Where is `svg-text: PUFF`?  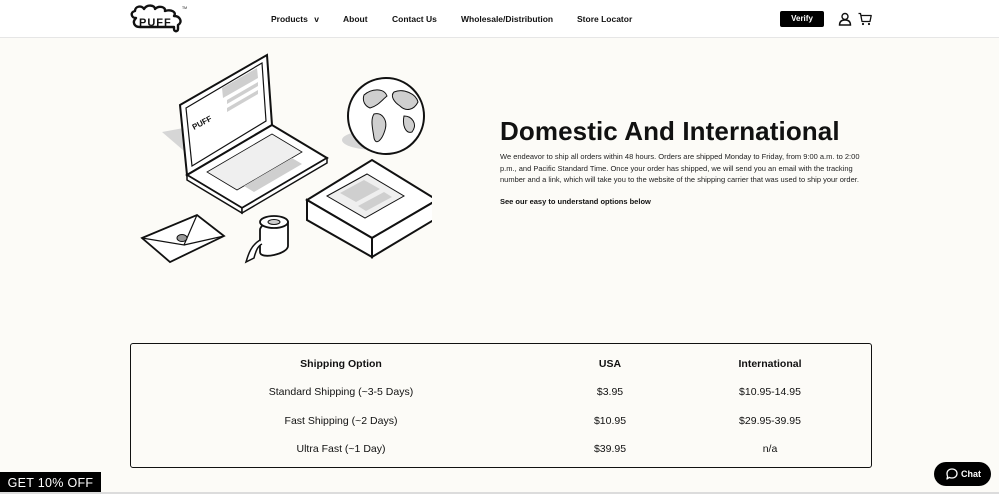 svg-text: PUFF is located at coordinates (155, 23).